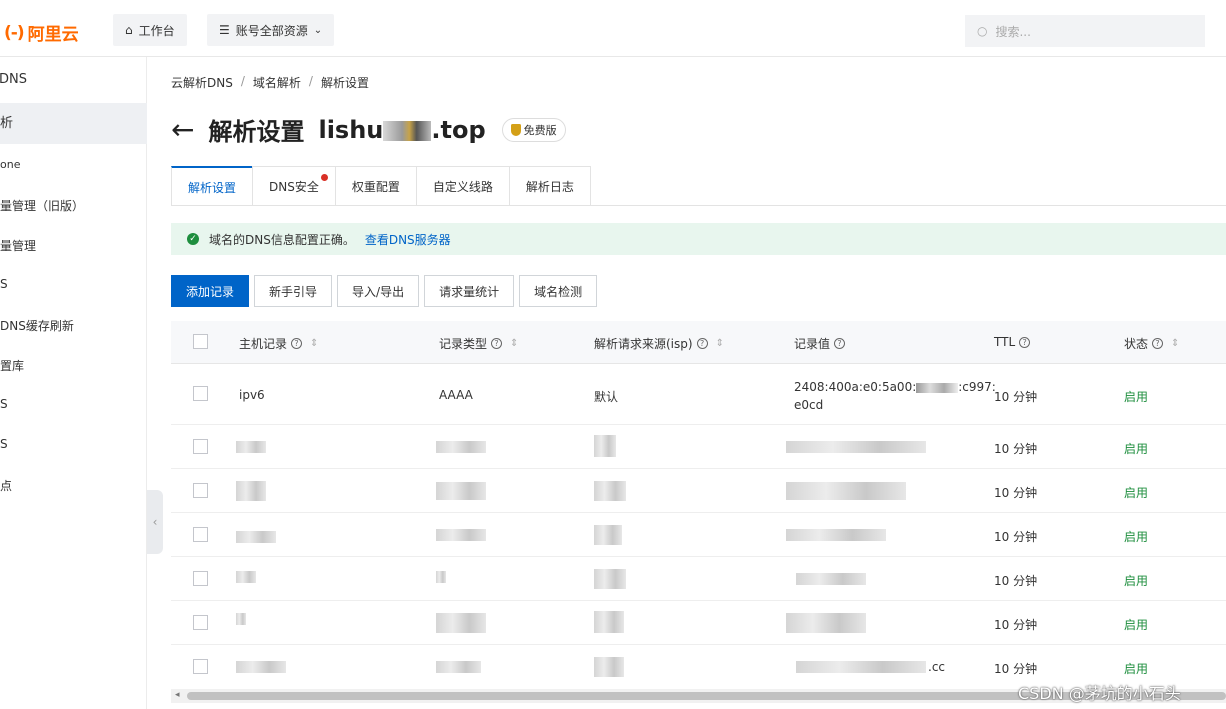 This screenshot has width=1226, height=709. I want to click on workbench-button: ⌂ 工作台, so click(150, 30).